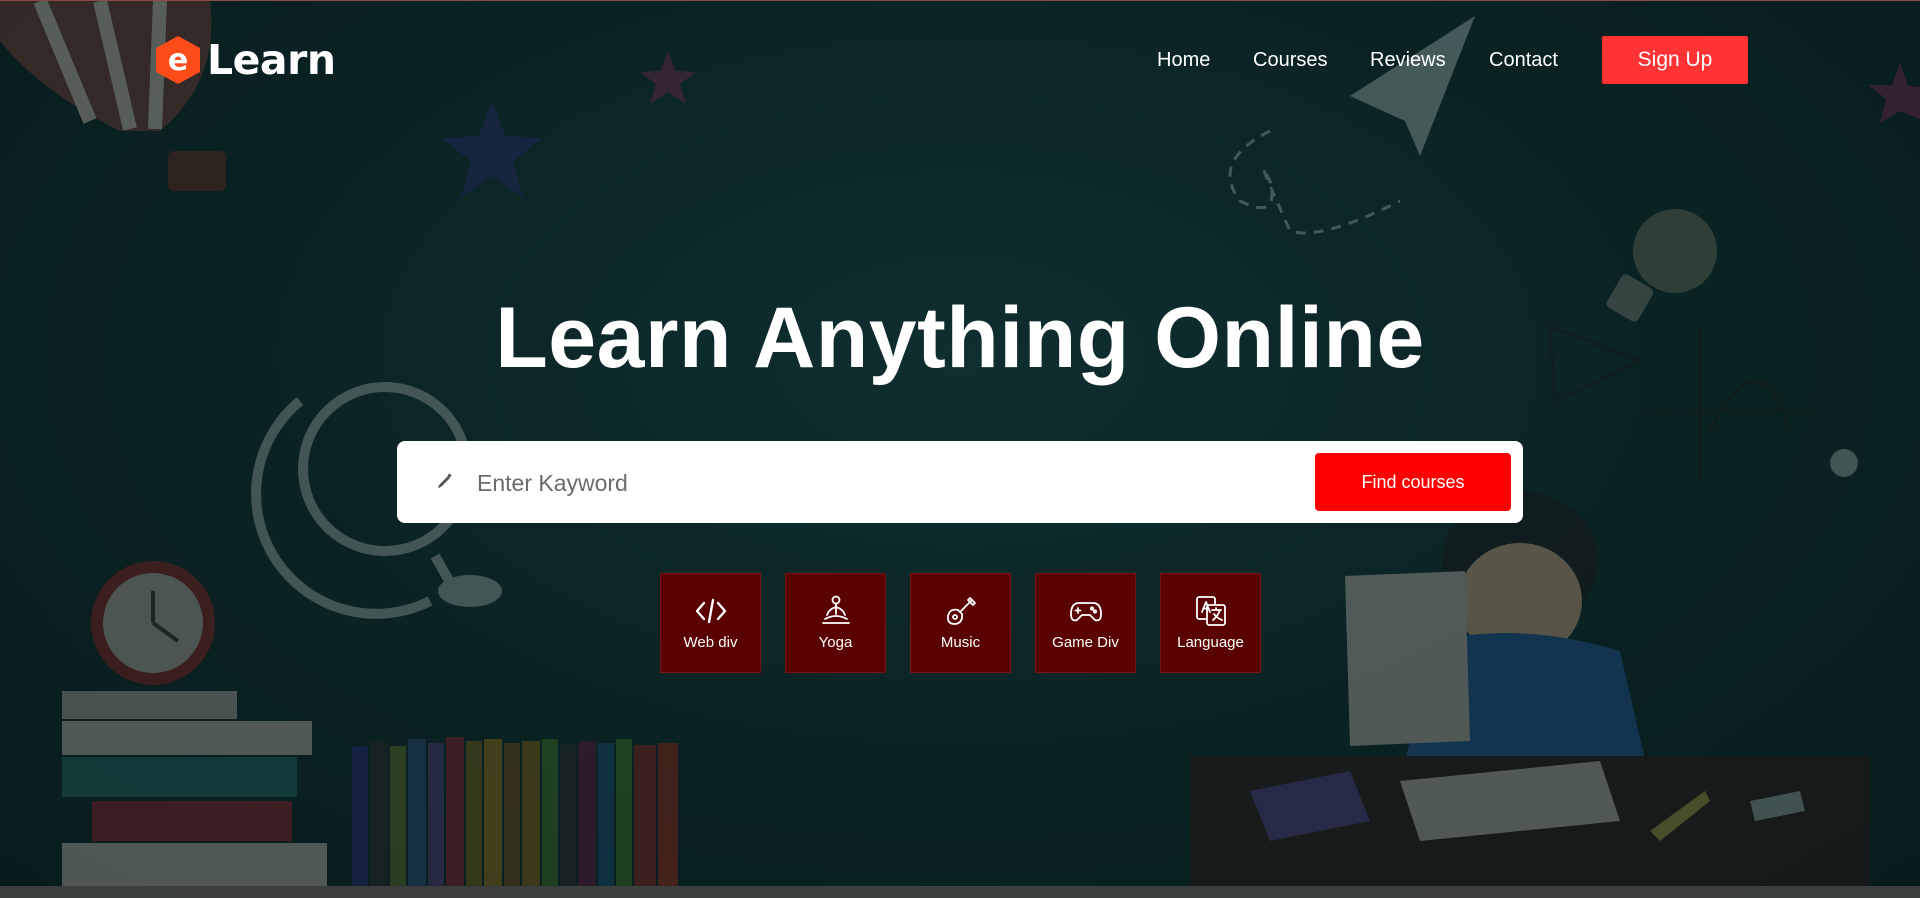 The height and width of the screenshot is (898, 1920). I want to click on nav-contact-link: Contact, so click(1523, 60).